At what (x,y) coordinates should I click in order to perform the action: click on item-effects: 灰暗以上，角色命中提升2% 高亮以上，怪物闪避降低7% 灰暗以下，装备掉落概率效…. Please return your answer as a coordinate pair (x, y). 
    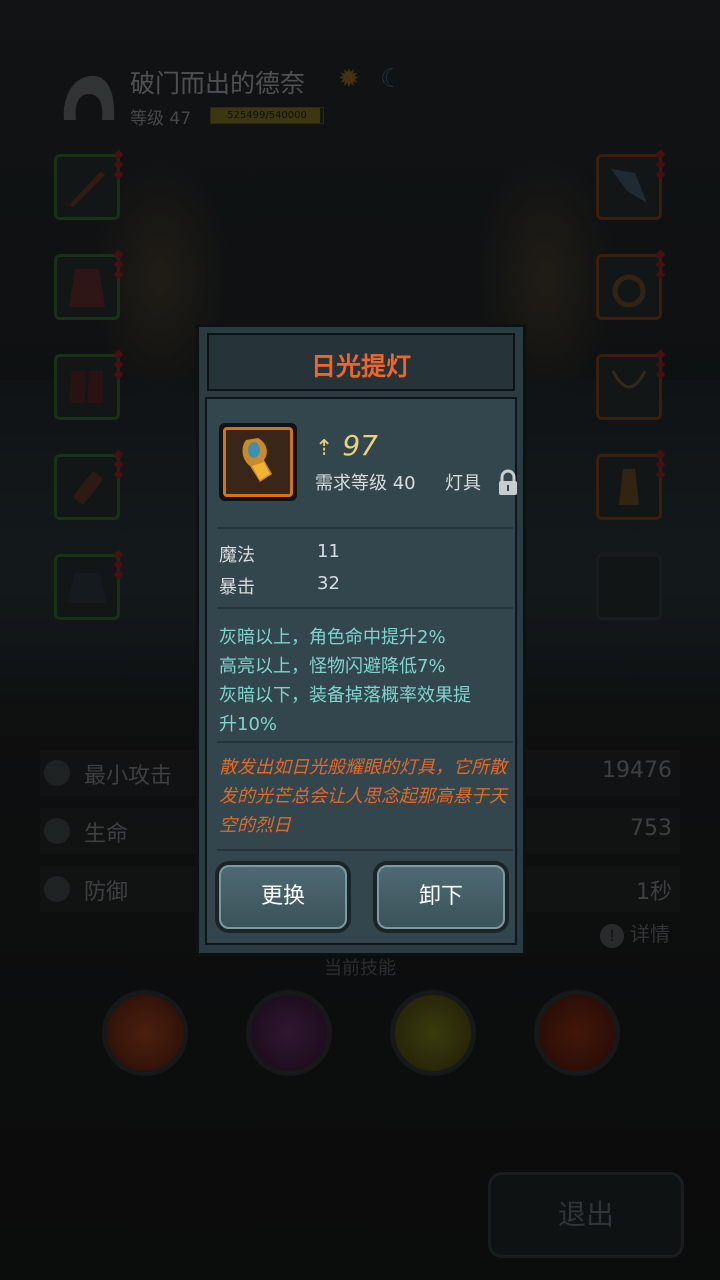
    Looking at the image, I should click on (364, 681).